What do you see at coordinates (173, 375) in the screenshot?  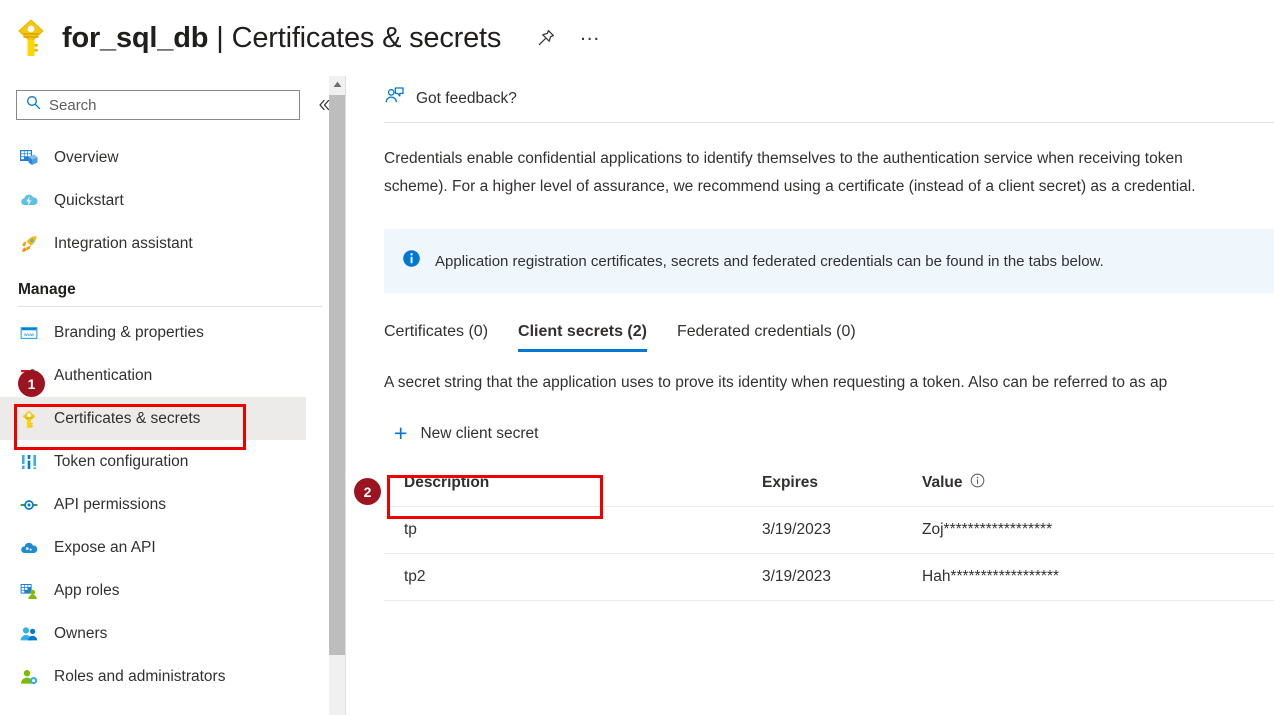 I see `sidebar-item-authentication: Authentication` at bounding box center [173, 375].